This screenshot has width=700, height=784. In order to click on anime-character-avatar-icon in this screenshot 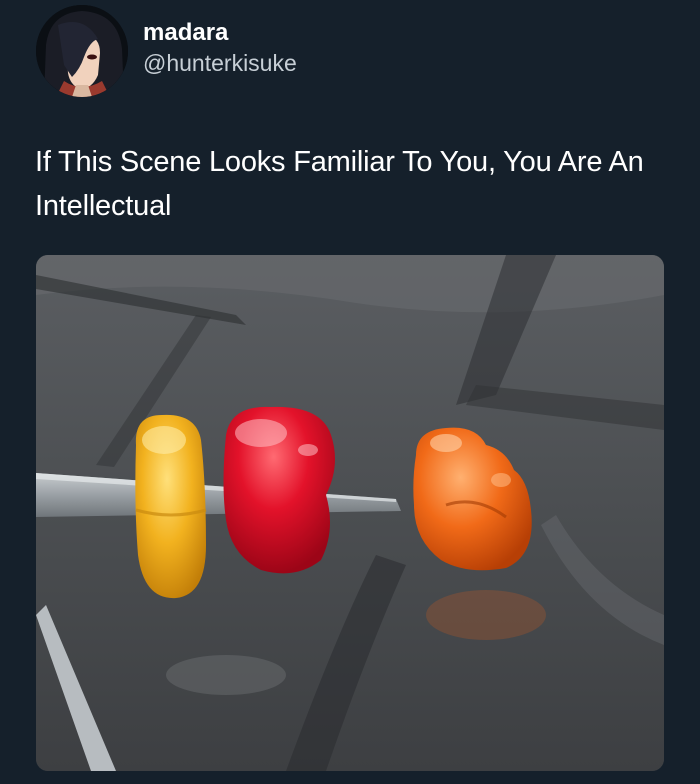, I will do `click(82, 51)`.